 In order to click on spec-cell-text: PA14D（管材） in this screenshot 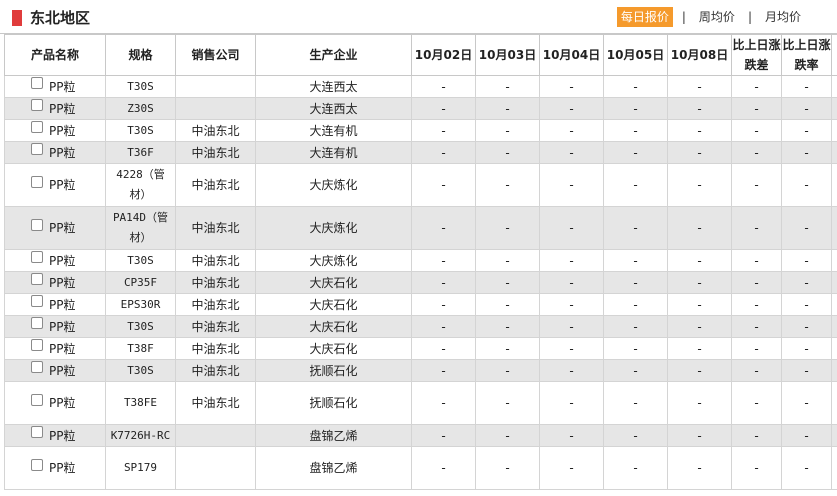, I will do `click(140, 227)`.